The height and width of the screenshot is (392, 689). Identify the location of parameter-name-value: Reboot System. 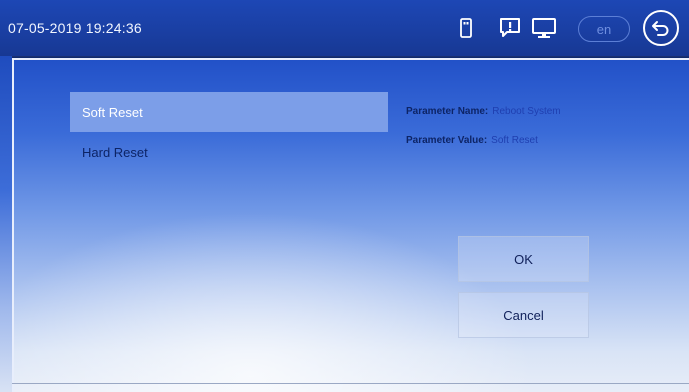
(526, 111).